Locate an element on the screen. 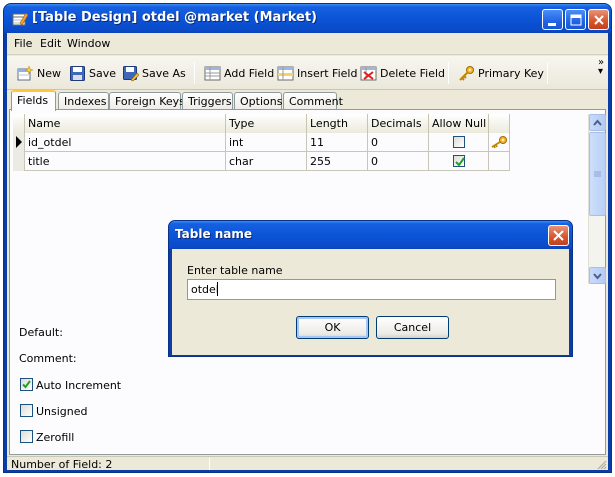 The width and height of the screenshot is (615, 477). current-row-indicator is located at coordinates (19, 142).